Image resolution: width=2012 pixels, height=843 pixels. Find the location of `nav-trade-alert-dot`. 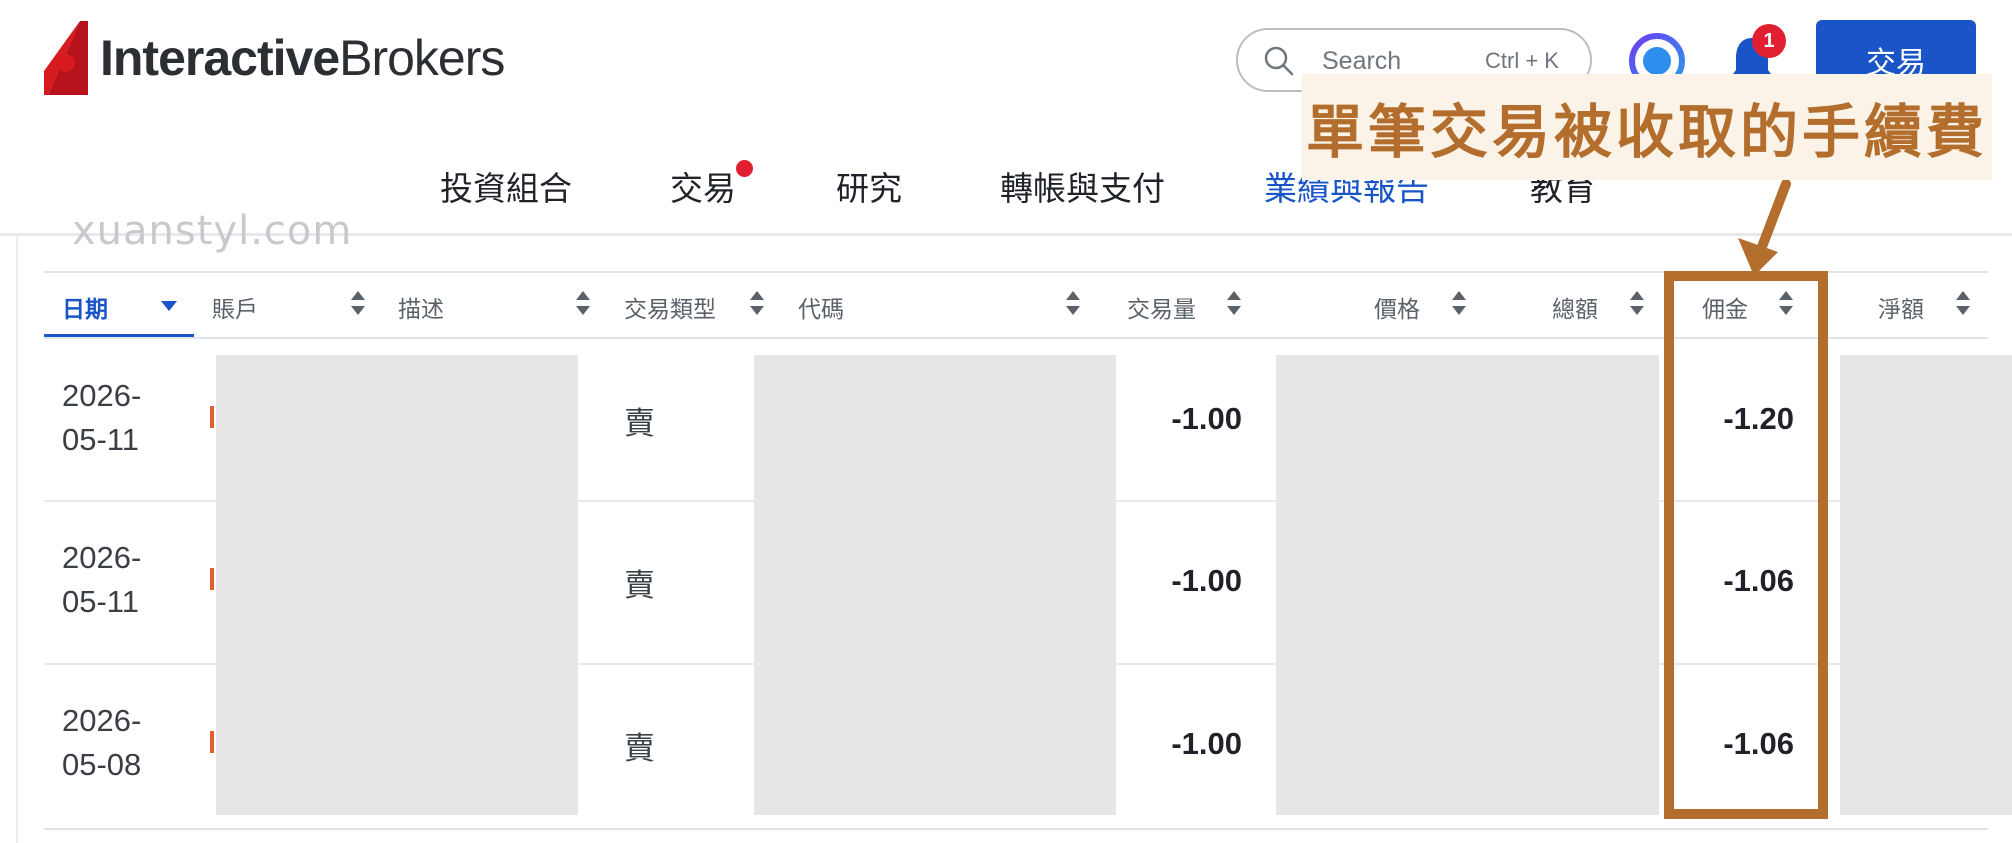

nav-trade-alert-dot is located at coordinates (744, 168).